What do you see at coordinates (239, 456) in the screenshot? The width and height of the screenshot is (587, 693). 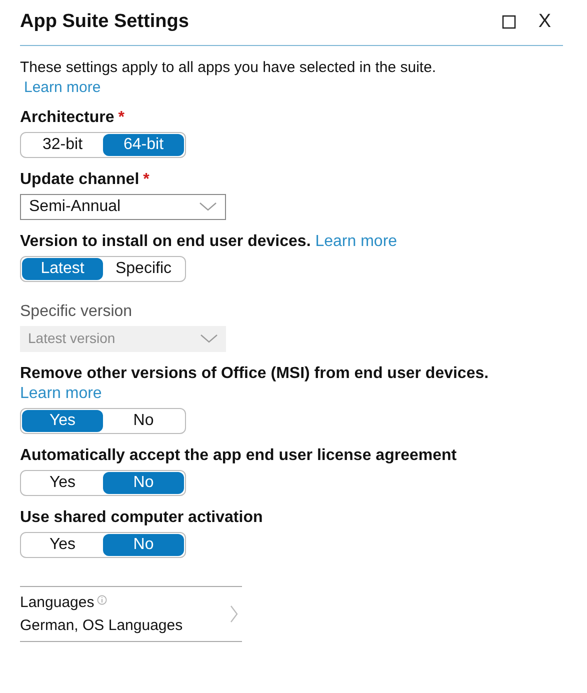 I see `field-label: Automatically accept the app end user license agreement` at bounding box center [239, 456].